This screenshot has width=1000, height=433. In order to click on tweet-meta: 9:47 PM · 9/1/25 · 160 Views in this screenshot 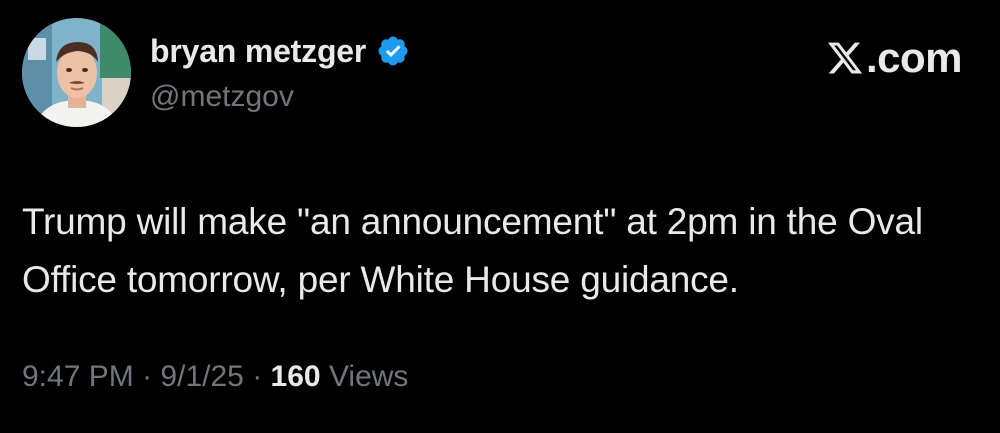, I will do `click(215, 377)`.